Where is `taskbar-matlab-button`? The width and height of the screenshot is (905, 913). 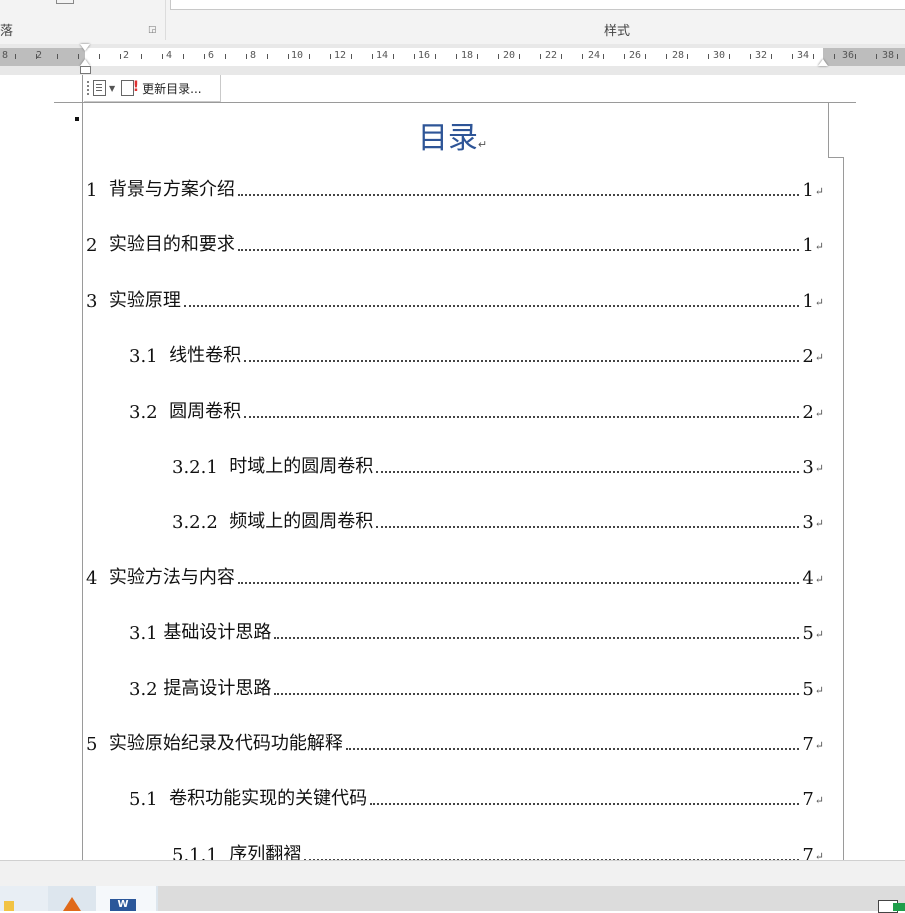 taskbar-matlab-button is located at coordinates (71, 898).